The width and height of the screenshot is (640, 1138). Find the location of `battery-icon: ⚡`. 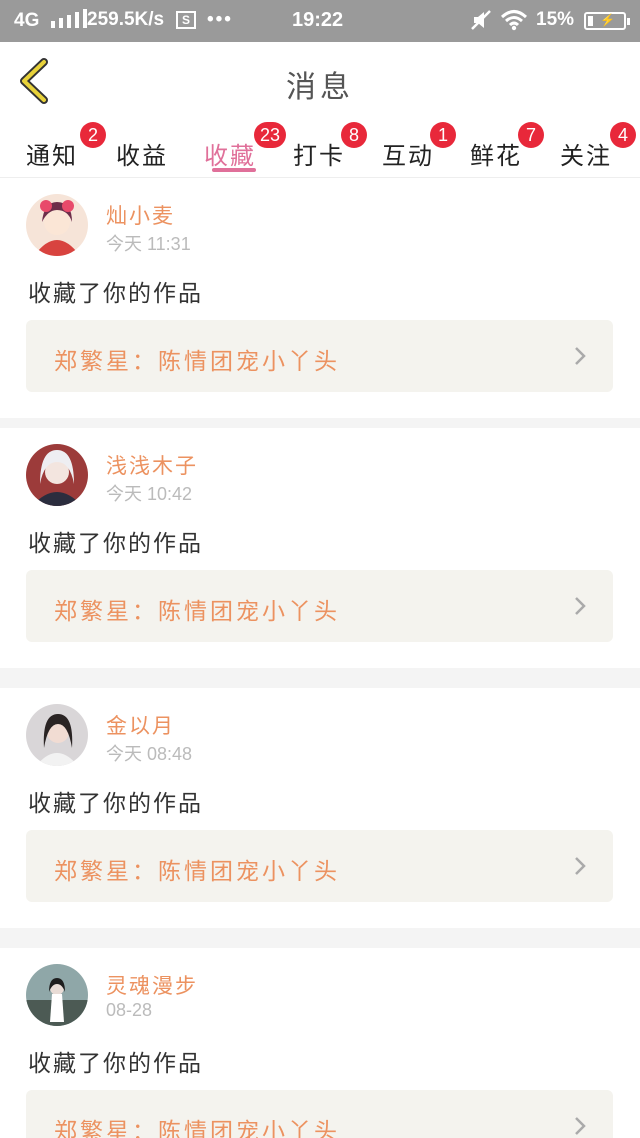

battery-icon: ⚡ is located at coordinates (607, 21).